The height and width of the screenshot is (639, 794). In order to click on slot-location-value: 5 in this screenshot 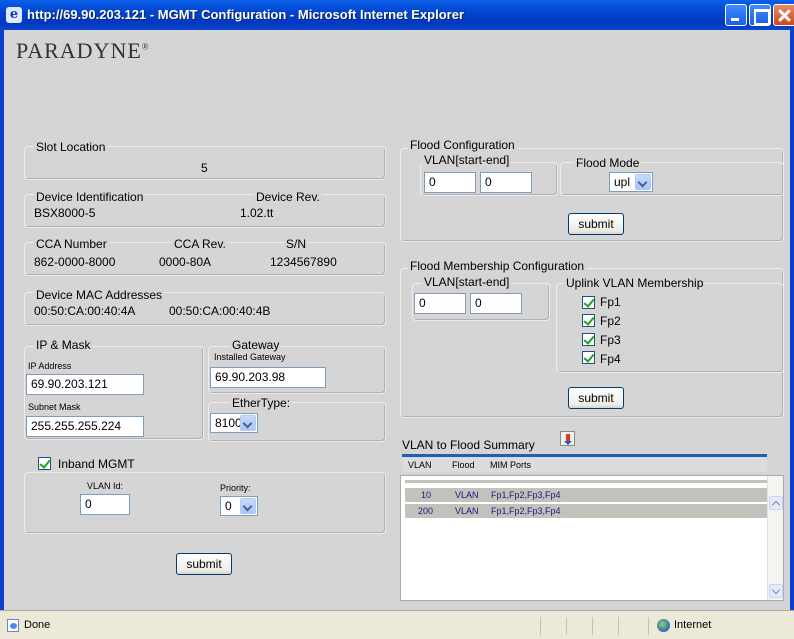, I will do `click(204, 168)`.